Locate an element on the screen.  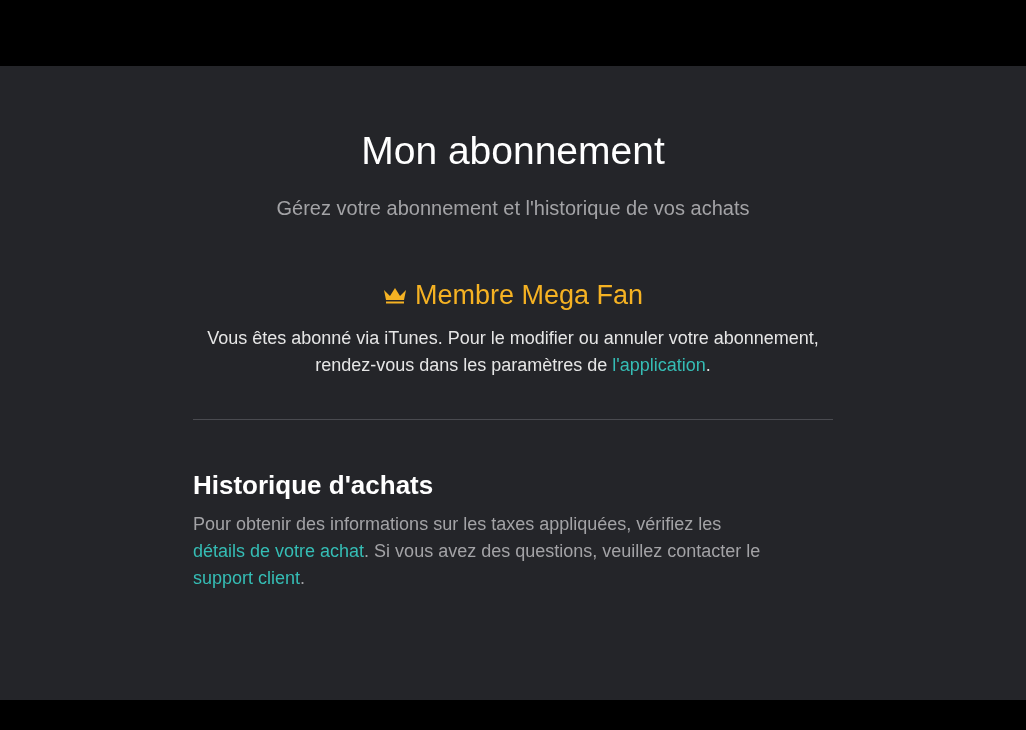
link: support client is located at coordinates (247, 578).